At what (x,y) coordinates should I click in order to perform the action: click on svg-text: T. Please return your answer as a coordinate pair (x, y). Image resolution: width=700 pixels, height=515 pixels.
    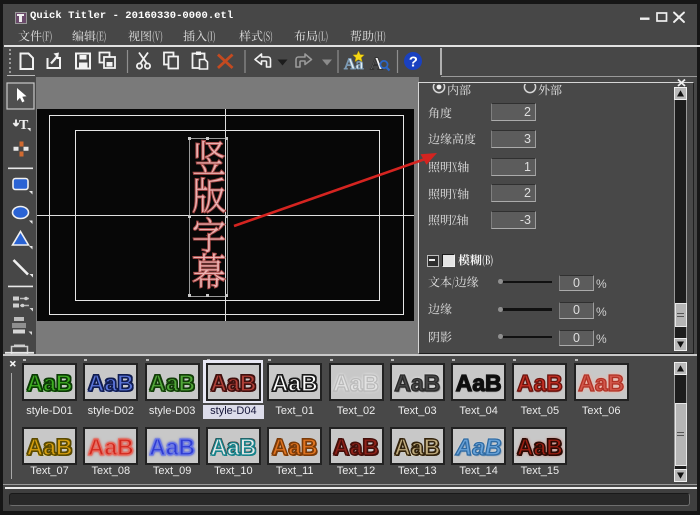
    Looking at the image, I should click on (24, 125).